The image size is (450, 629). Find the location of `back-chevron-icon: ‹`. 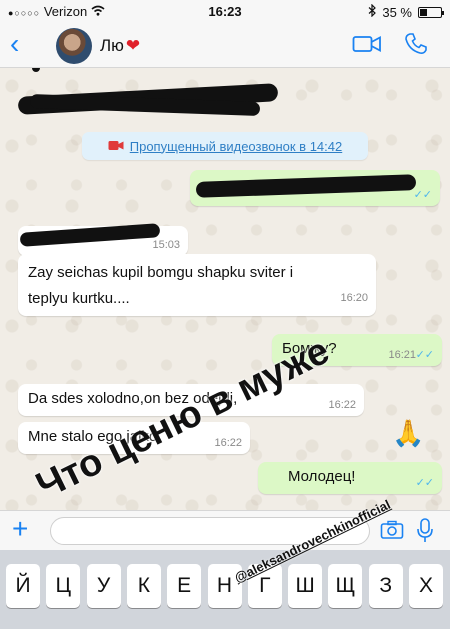

back-chevron-icon: ‹ is located at coordinates (14, 44).